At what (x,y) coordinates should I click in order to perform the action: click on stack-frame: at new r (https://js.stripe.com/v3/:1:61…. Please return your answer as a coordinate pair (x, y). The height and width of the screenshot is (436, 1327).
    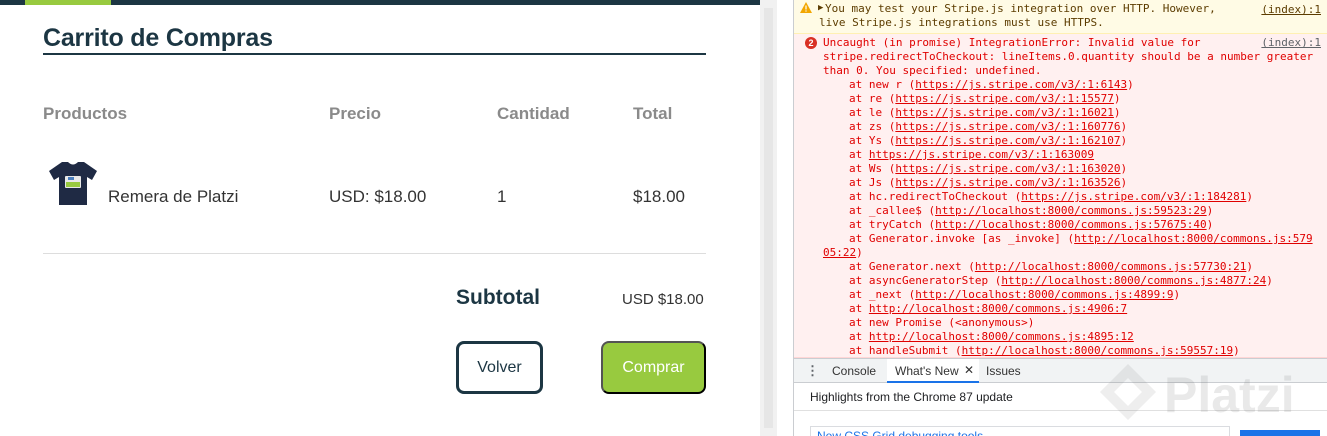
    Looking at the image, I should click on (991, 85).